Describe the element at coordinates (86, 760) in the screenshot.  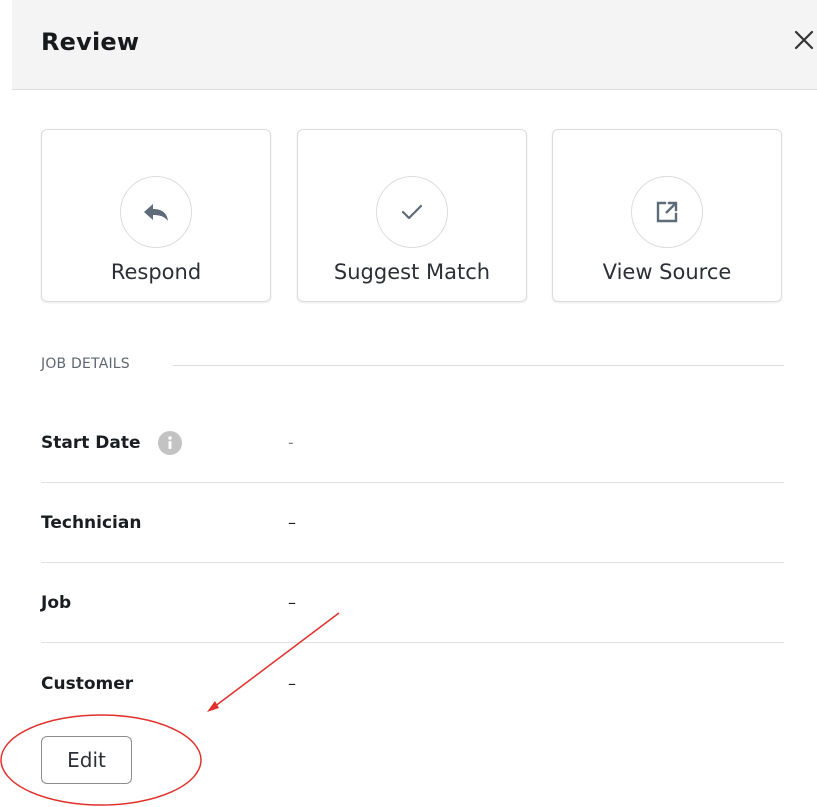
I see `edit-button: Edit` at that location.